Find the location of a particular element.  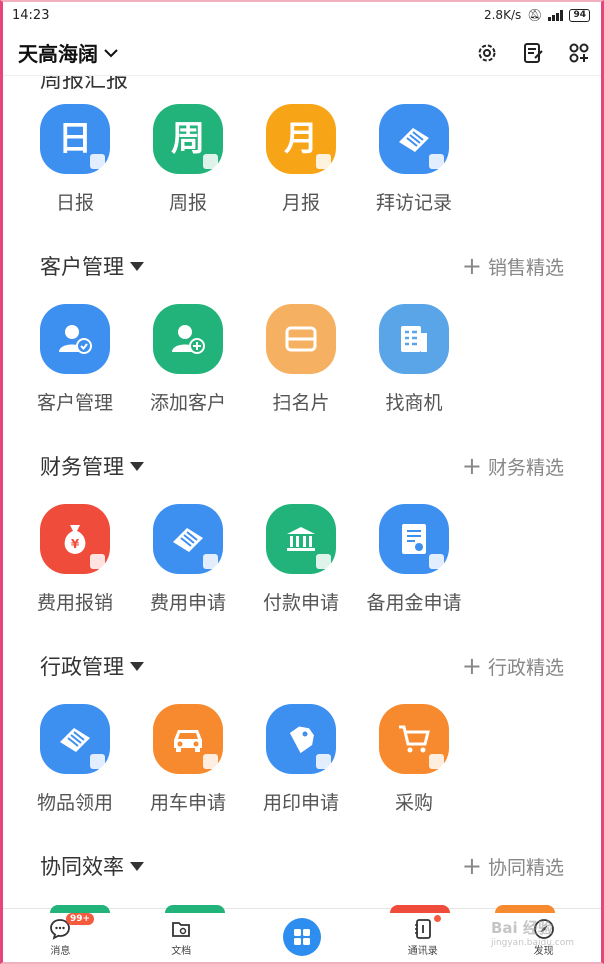

visit-record-icon is located at coordinates (414, 139).